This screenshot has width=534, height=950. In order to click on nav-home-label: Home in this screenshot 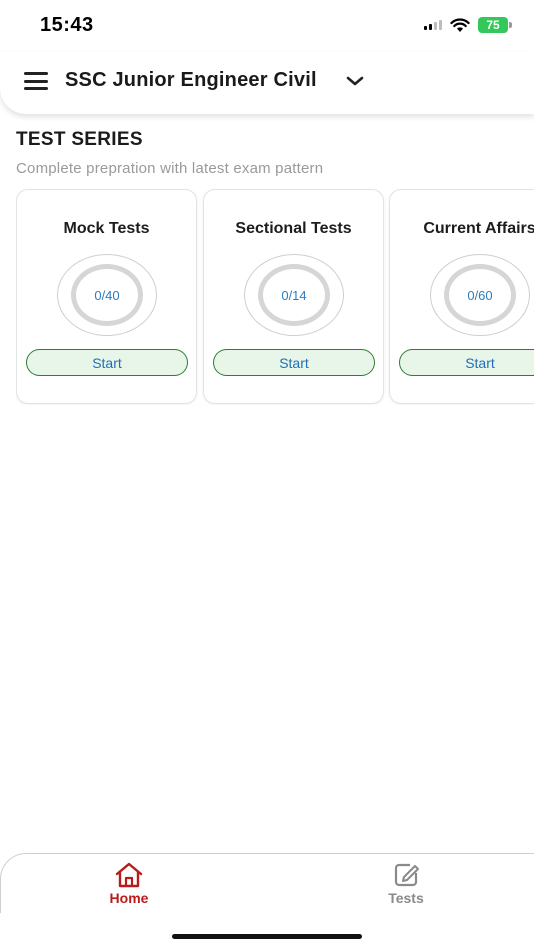, I will do `click(129, 898)`.